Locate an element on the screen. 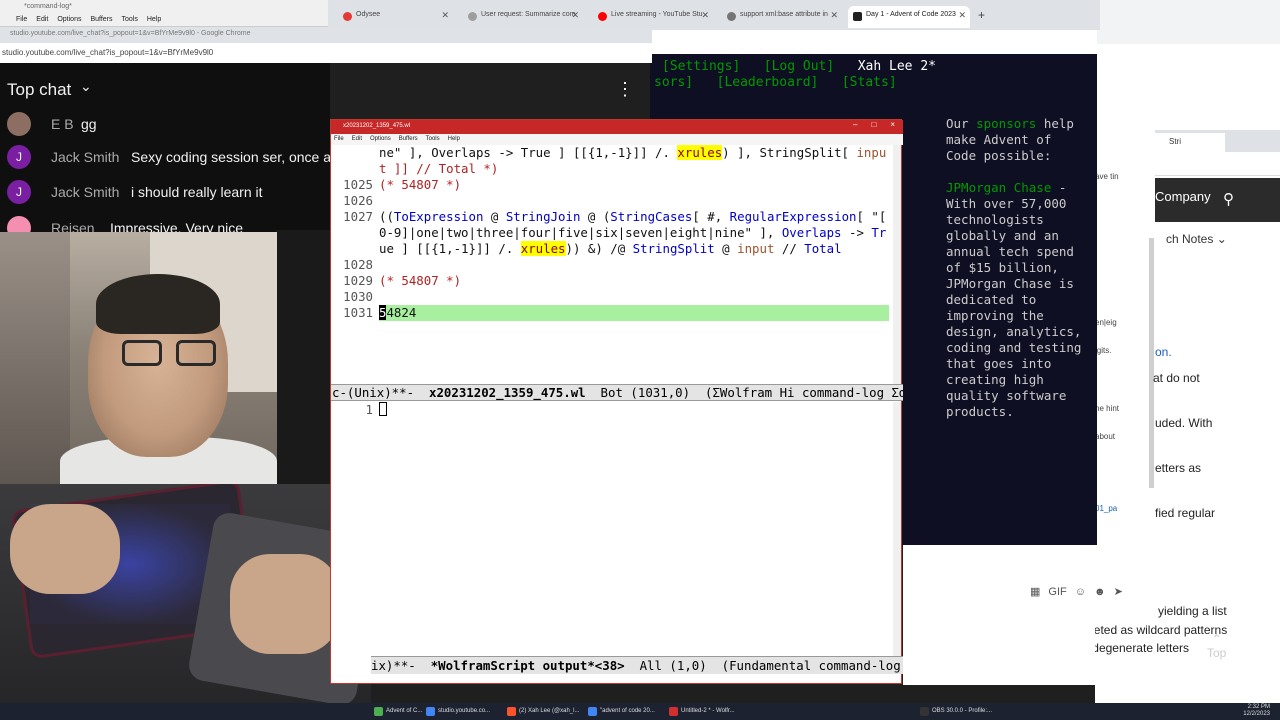  code-line-current: 1031 54824 is located at coordinates (611, 313).